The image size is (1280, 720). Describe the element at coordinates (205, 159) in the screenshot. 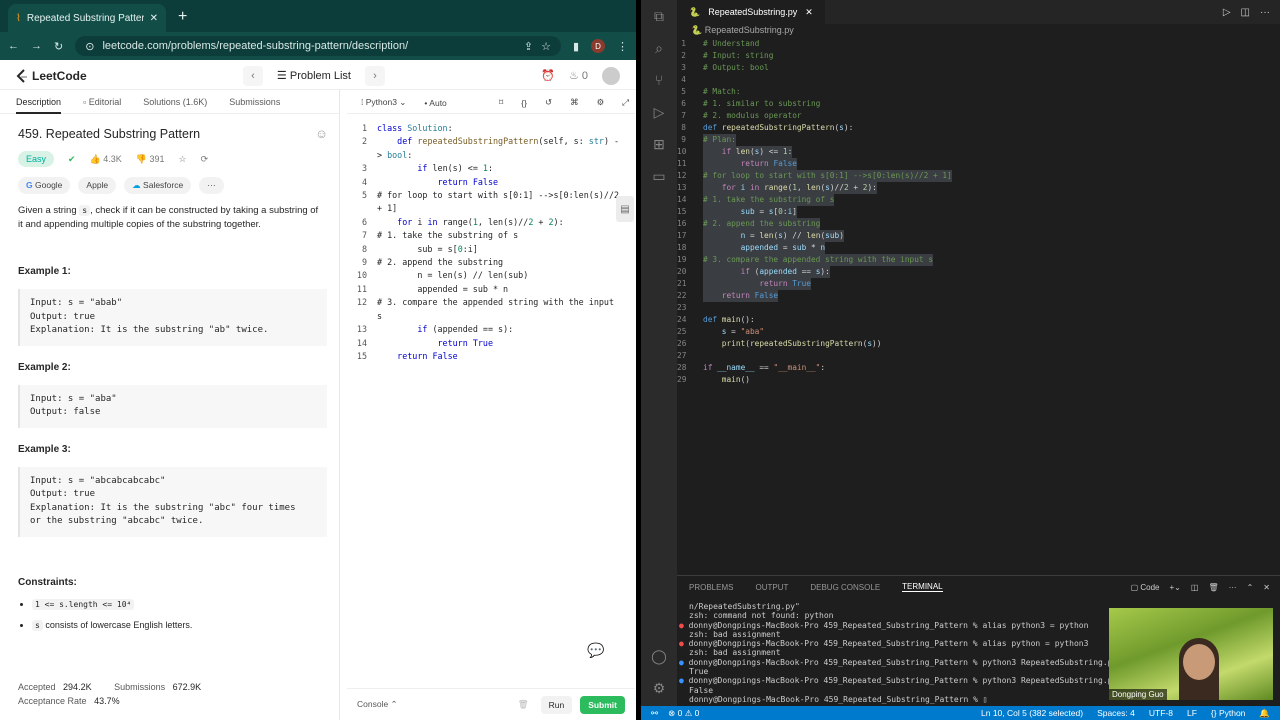

I see `share-icon: ⟳` at that location.